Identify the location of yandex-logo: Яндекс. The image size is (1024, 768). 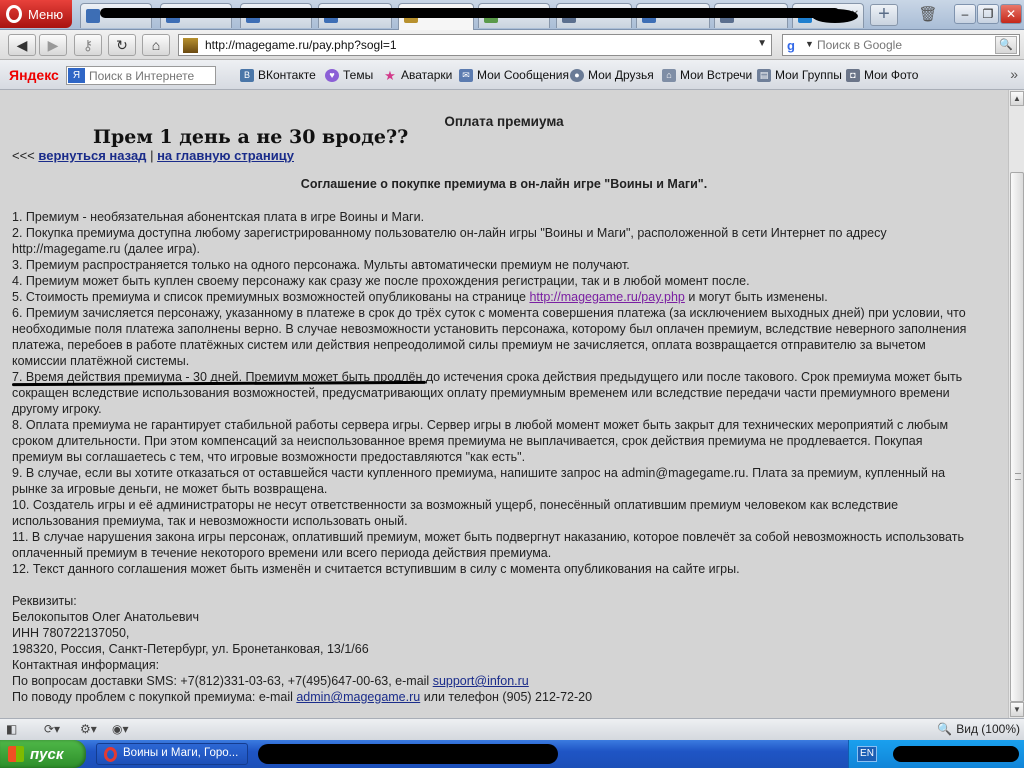
(34, 75).